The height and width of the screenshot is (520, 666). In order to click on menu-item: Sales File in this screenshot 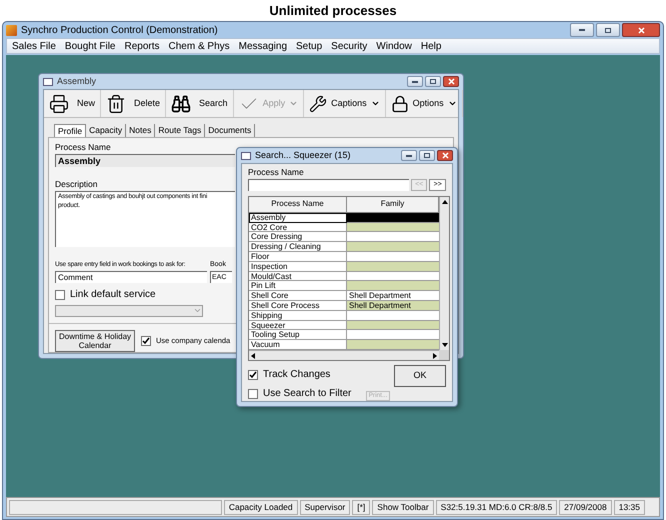, I will do `click(34, 46)`.